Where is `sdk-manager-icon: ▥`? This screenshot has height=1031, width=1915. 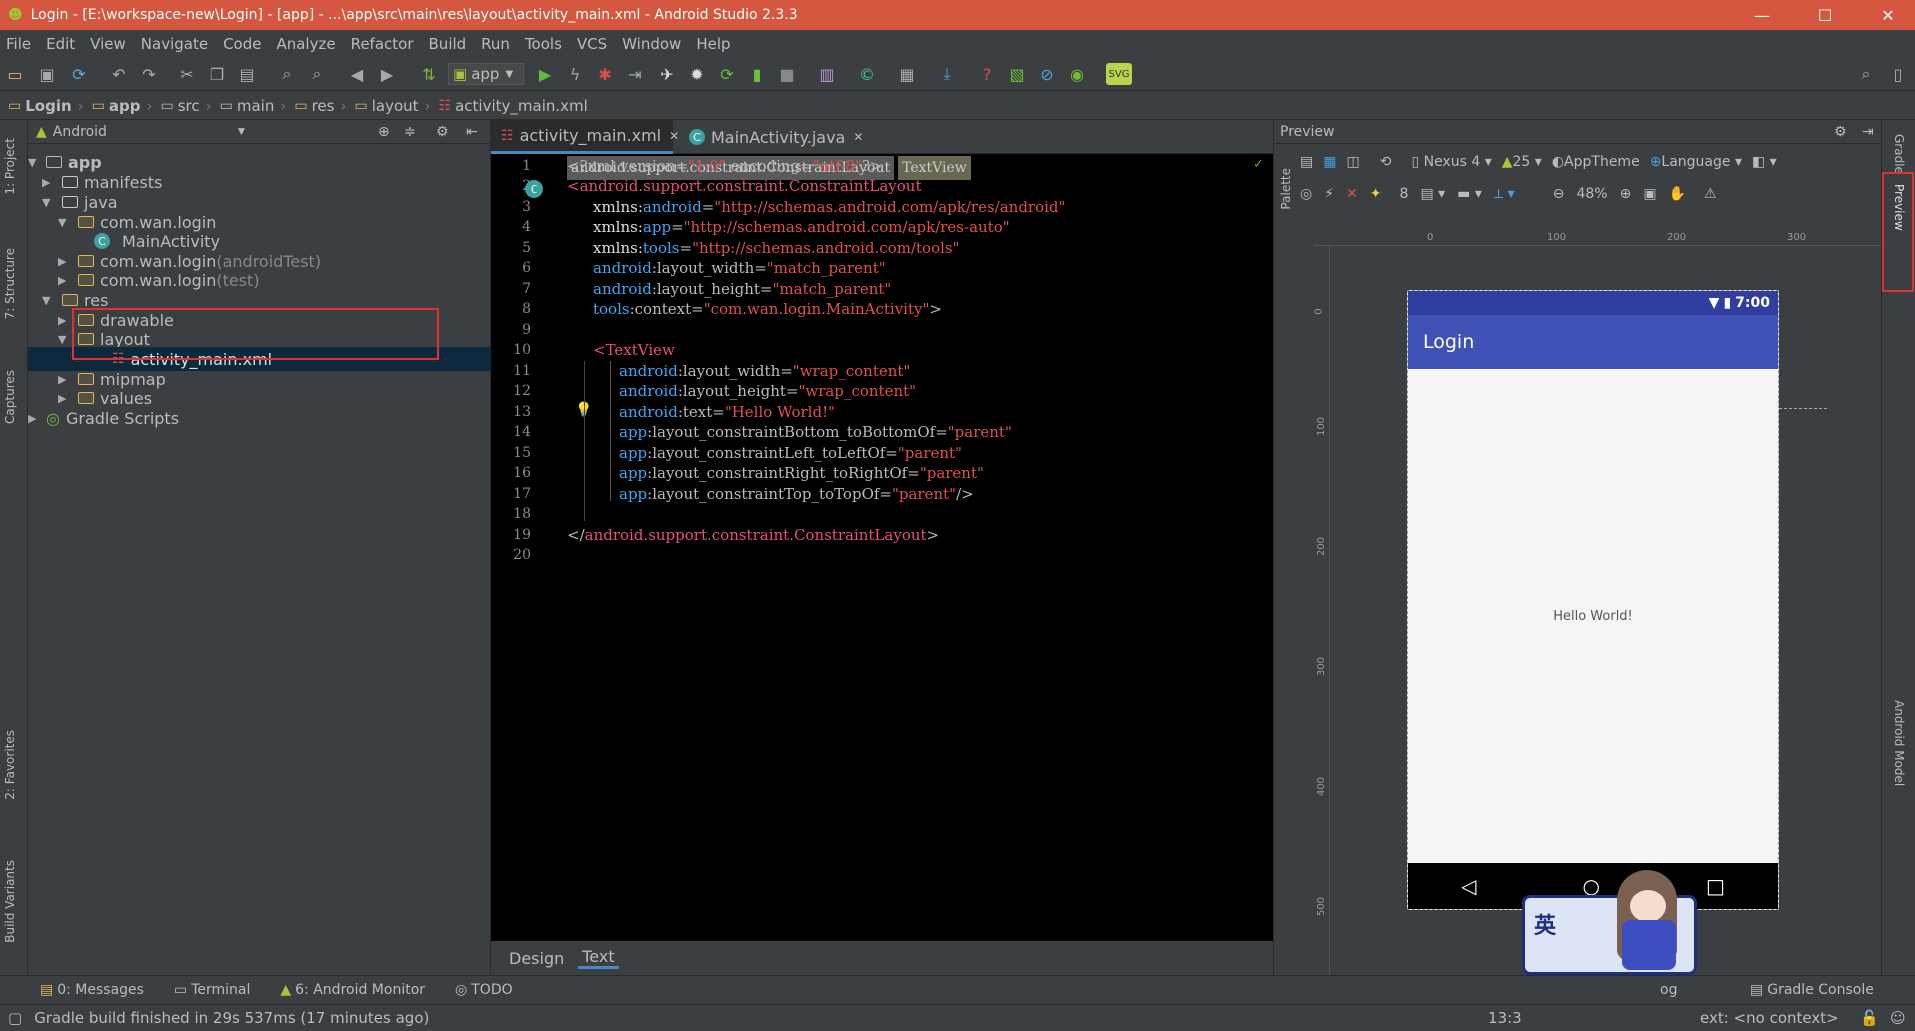 sdk-manager-icon: ▥ is located at coordinates (827, 74).